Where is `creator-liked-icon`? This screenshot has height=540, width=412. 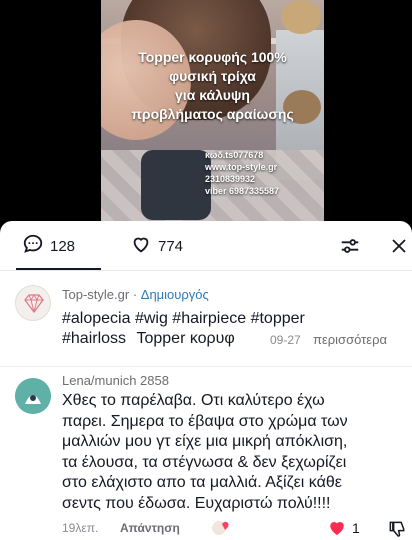 creator-liked-icon is located at coordinates (221, 528).